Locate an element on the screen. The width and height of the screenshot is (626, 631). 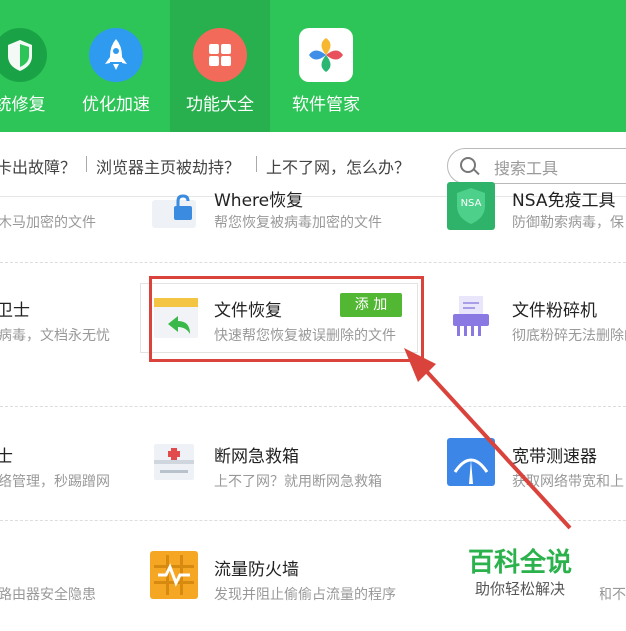
annotation-arrow is located at coordinates (488, 439).